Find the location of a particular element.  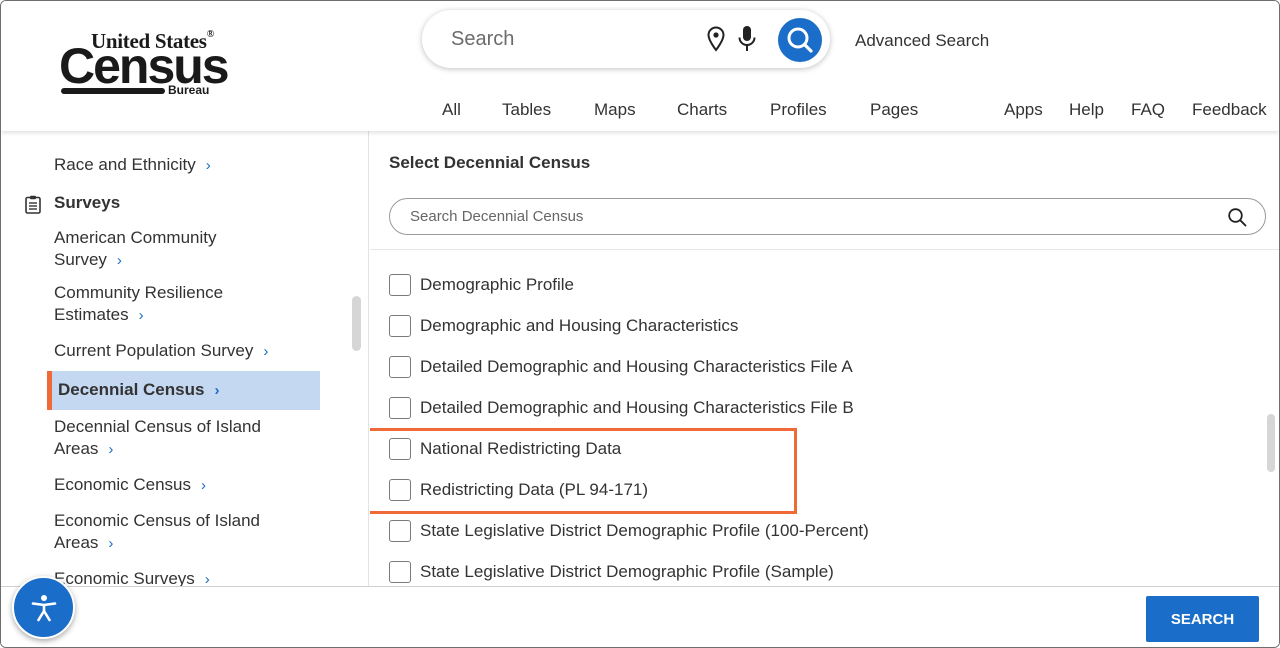

sidebar-item-race-and-ethnicity: Race and Ethnicity › is located at coordinates (132, 165).